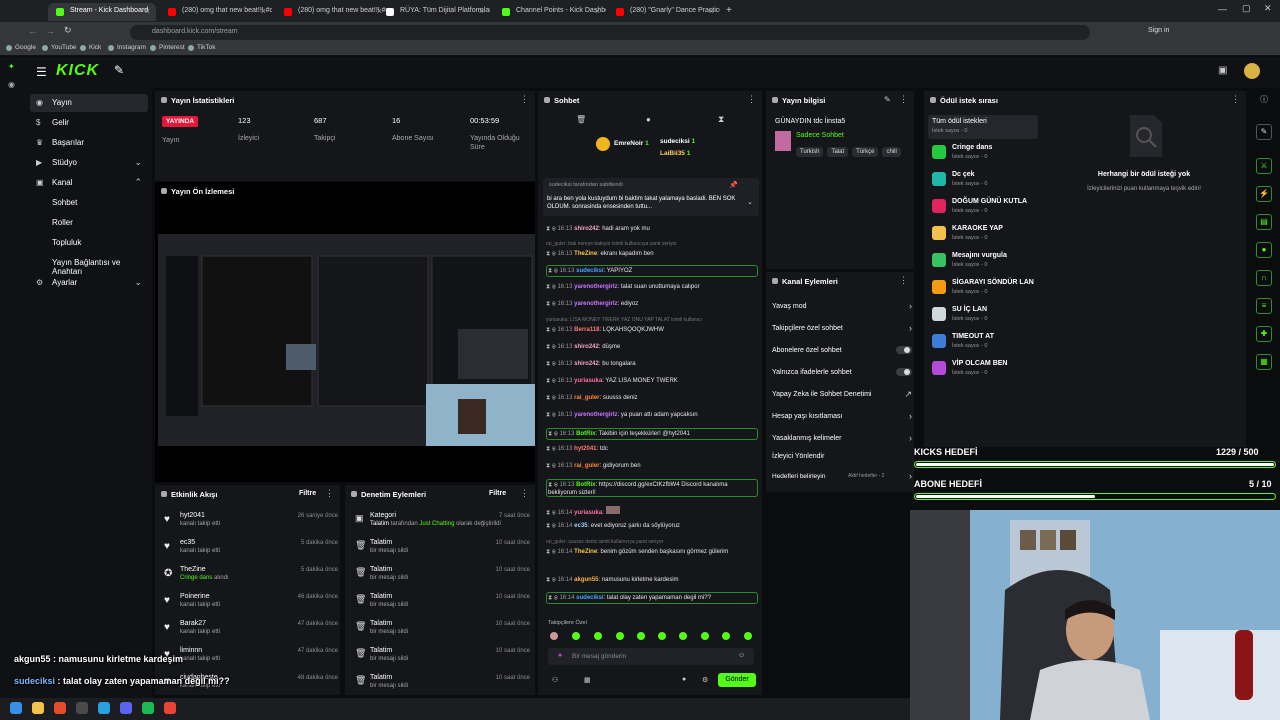 This screenshot has height=720, width=1280. I want to click on forward-icon: →, so click(50, 31).